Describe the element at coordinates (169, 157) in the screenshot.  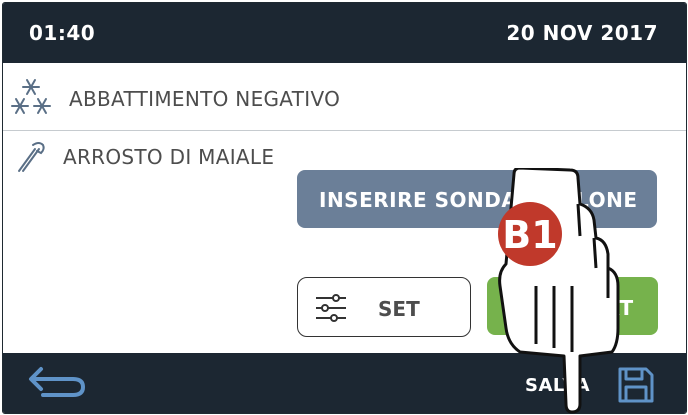
I see `recipe-name: ARROSTO DI MAIALE` at that location.